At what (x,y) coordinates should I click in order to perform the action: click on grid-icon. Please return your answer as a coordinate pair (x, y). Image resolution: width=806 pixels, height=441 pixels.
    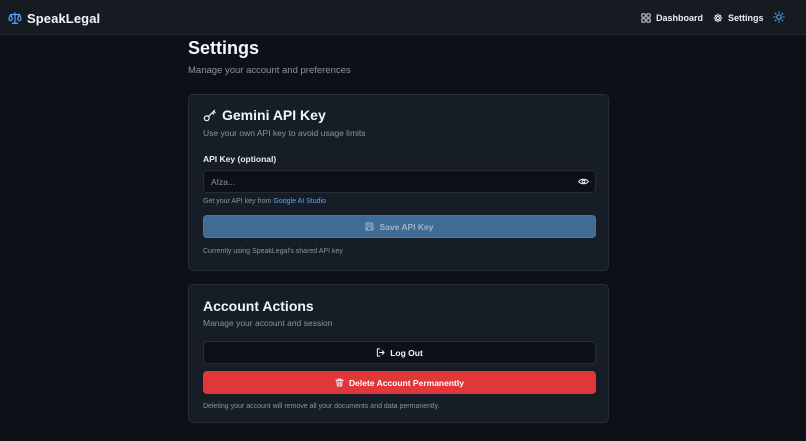
    Looking at the image, I should click on (646, 17).